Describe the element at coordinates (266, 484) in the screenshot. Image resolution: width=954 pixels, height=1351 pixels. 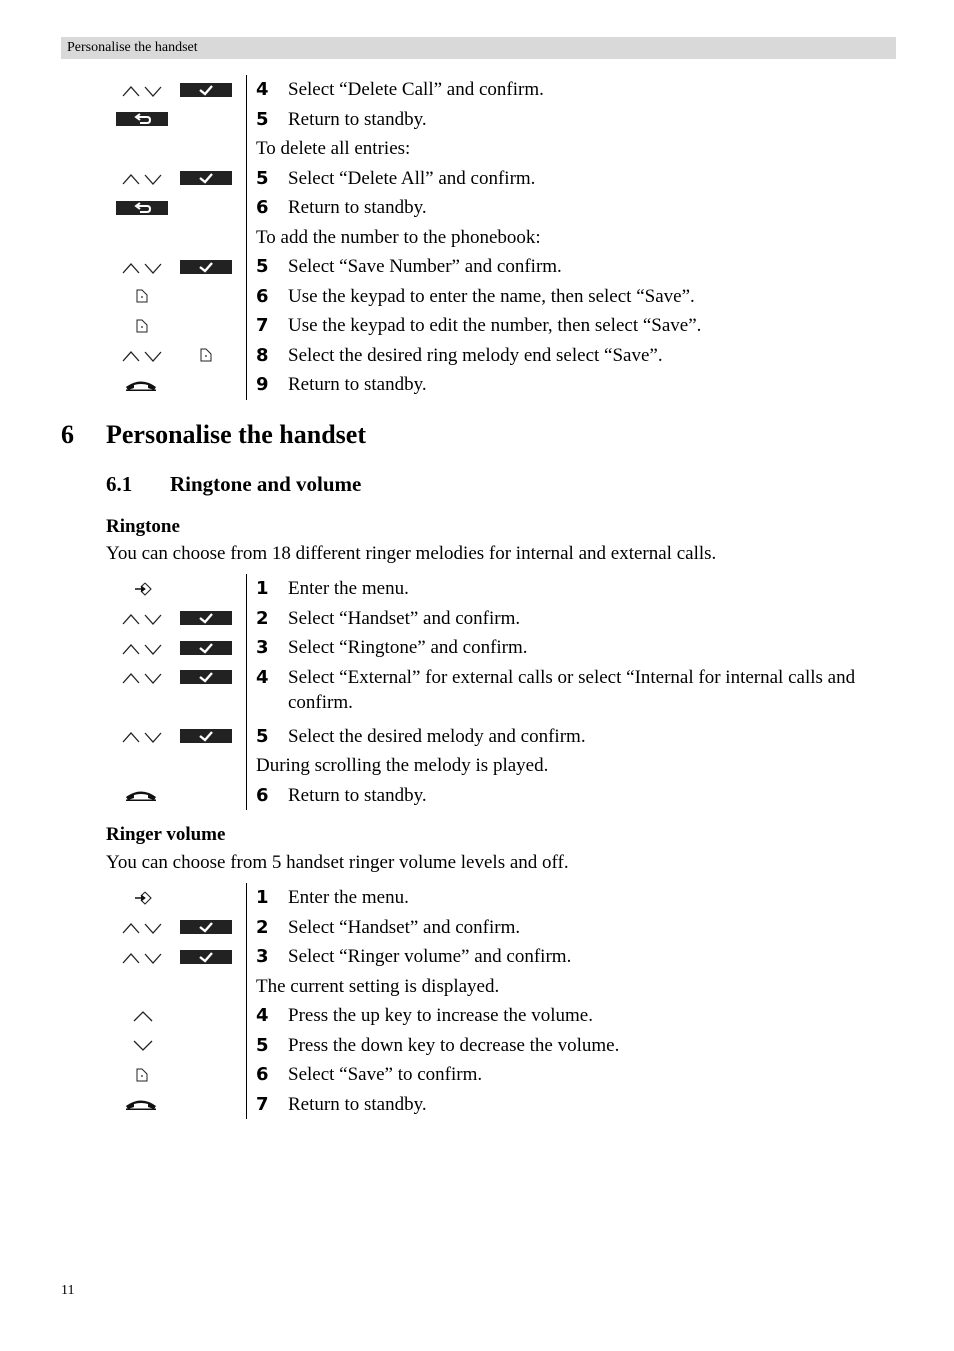
I see `subsection-title: Ringtone and volume` at that location.